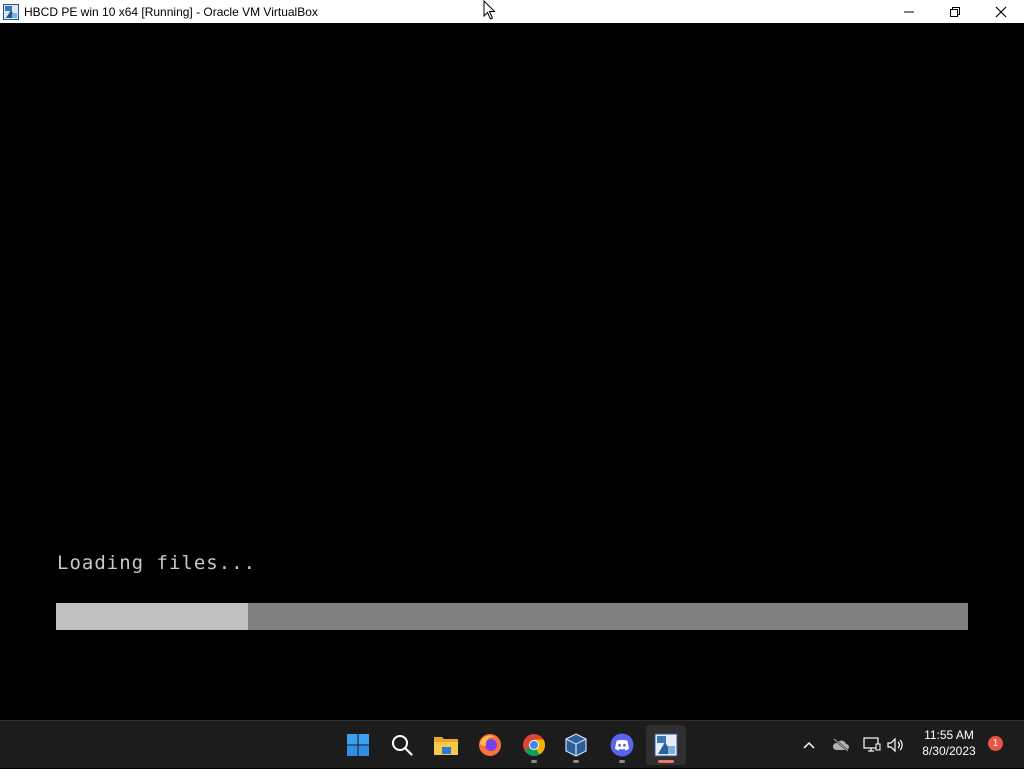 The width and height of the screenshot is (1024, 769). I want to click on cloud-offline-icon, so click(840, 745).